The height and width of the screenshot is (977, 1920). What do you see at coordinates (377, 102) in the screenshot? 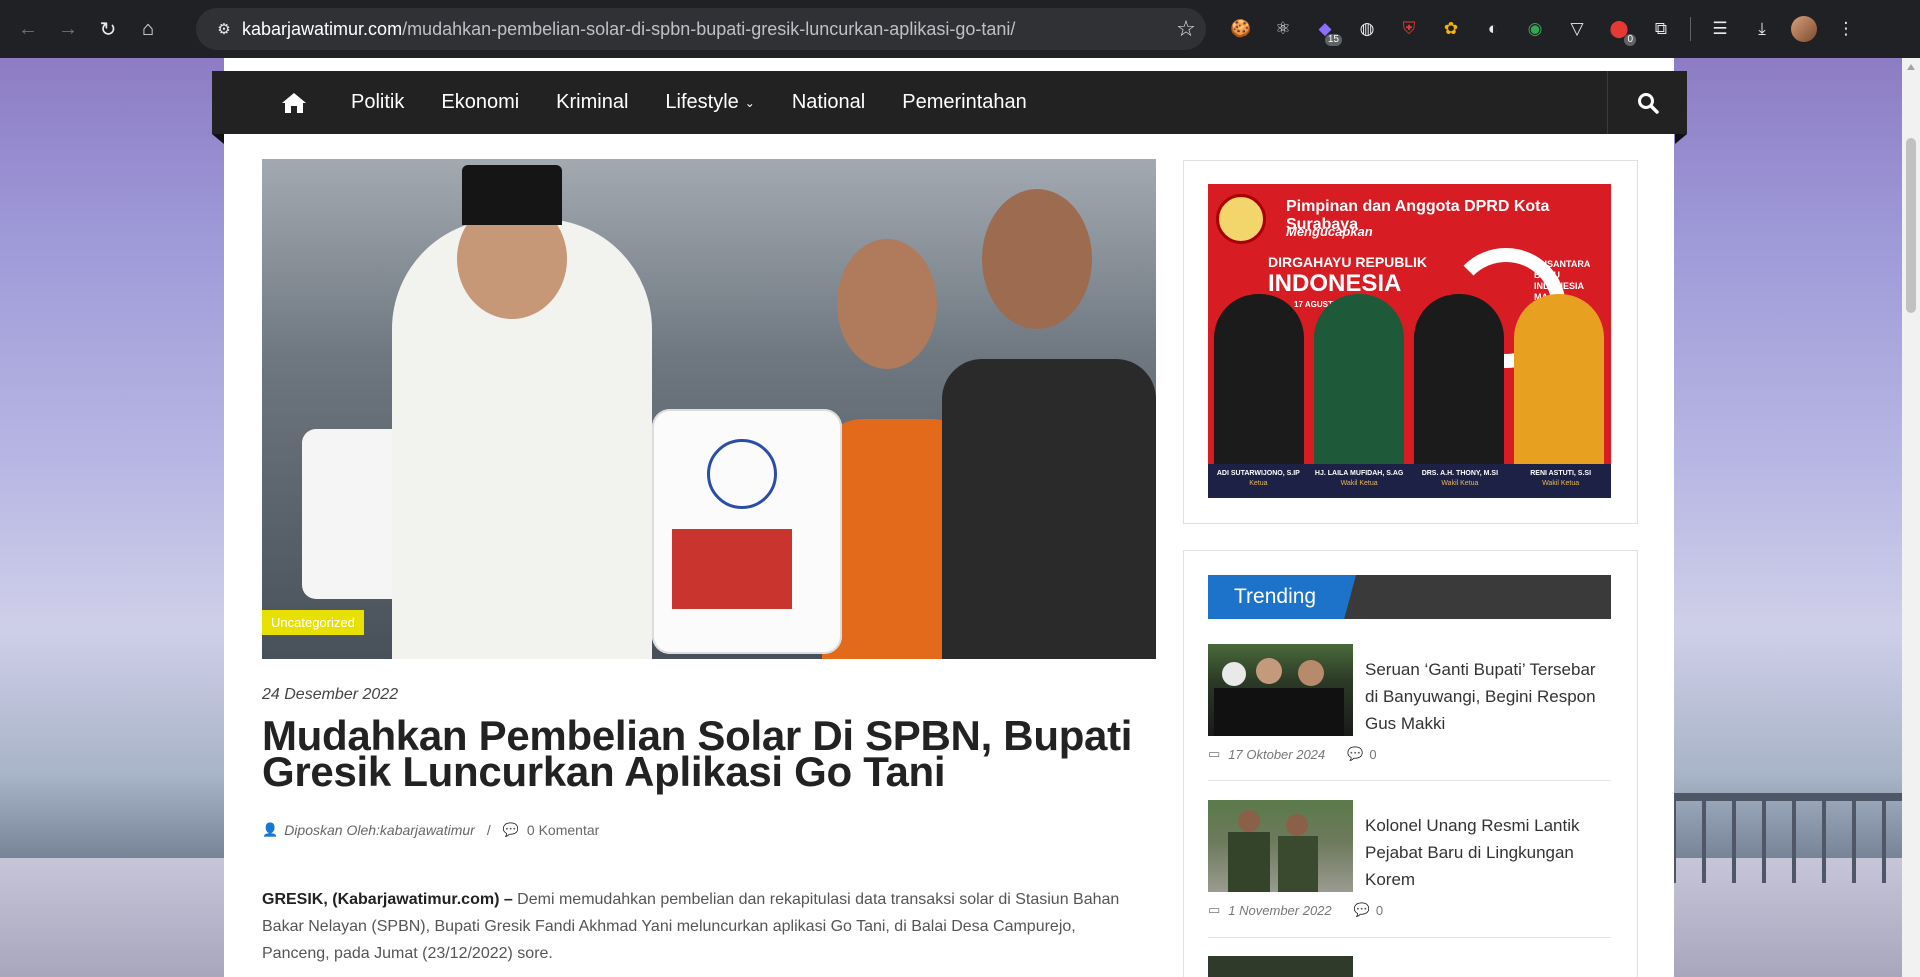
I see `nav-item-politik: Politik` at bounding box center [377, 102].